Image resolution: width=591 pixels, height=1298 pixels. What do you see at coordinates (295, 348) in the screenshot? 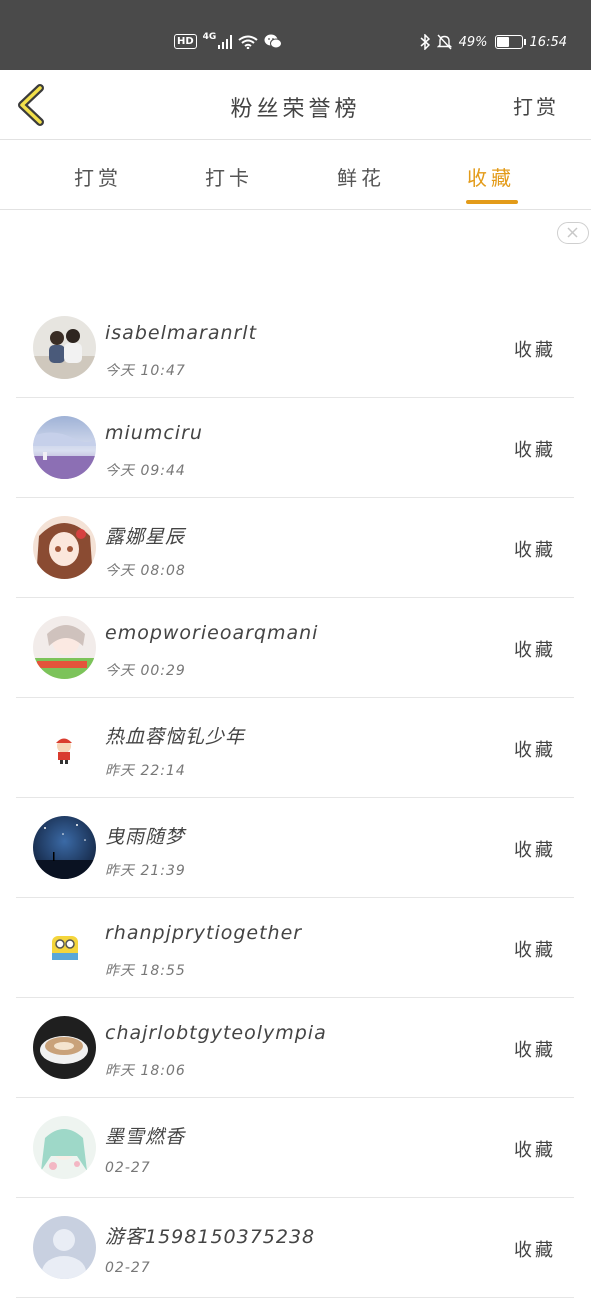
I see `list-item: isabelmaranrlt 今天 10:47 收藏` at bounding box center [295, 348].